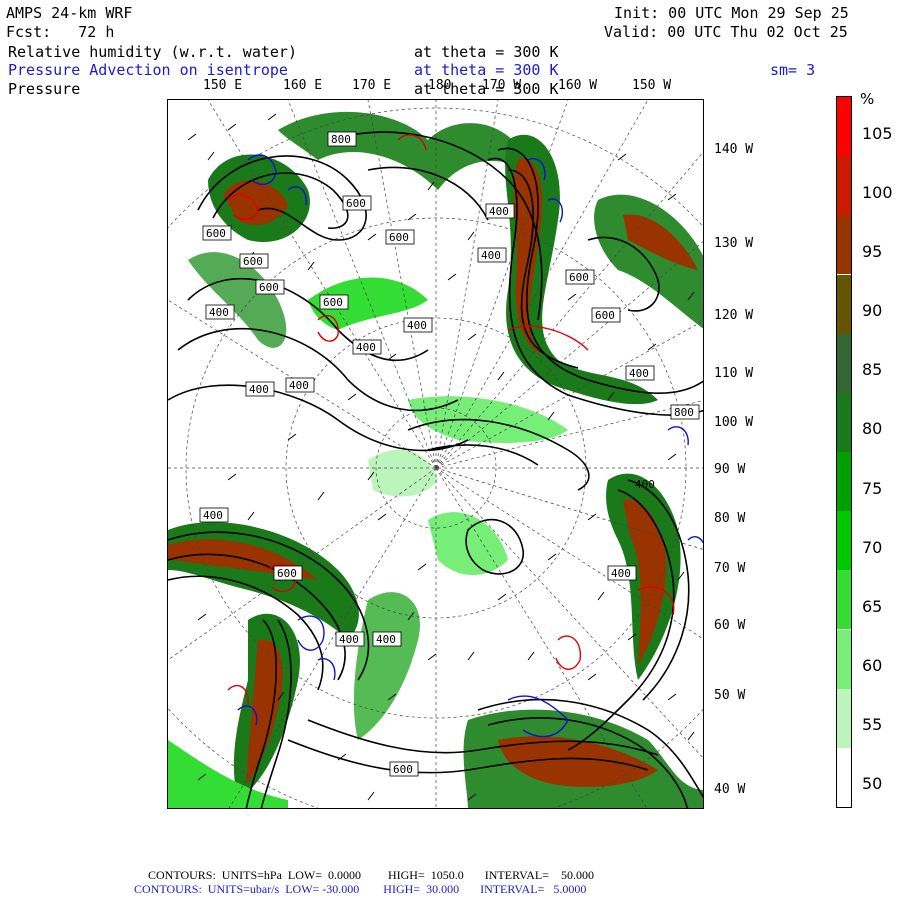 The height and width of the screenshot is (900, 900). Describe the element at coordinates (734, 243) in the screenshot. I see `lon-label-130w: 130 W` at that location.